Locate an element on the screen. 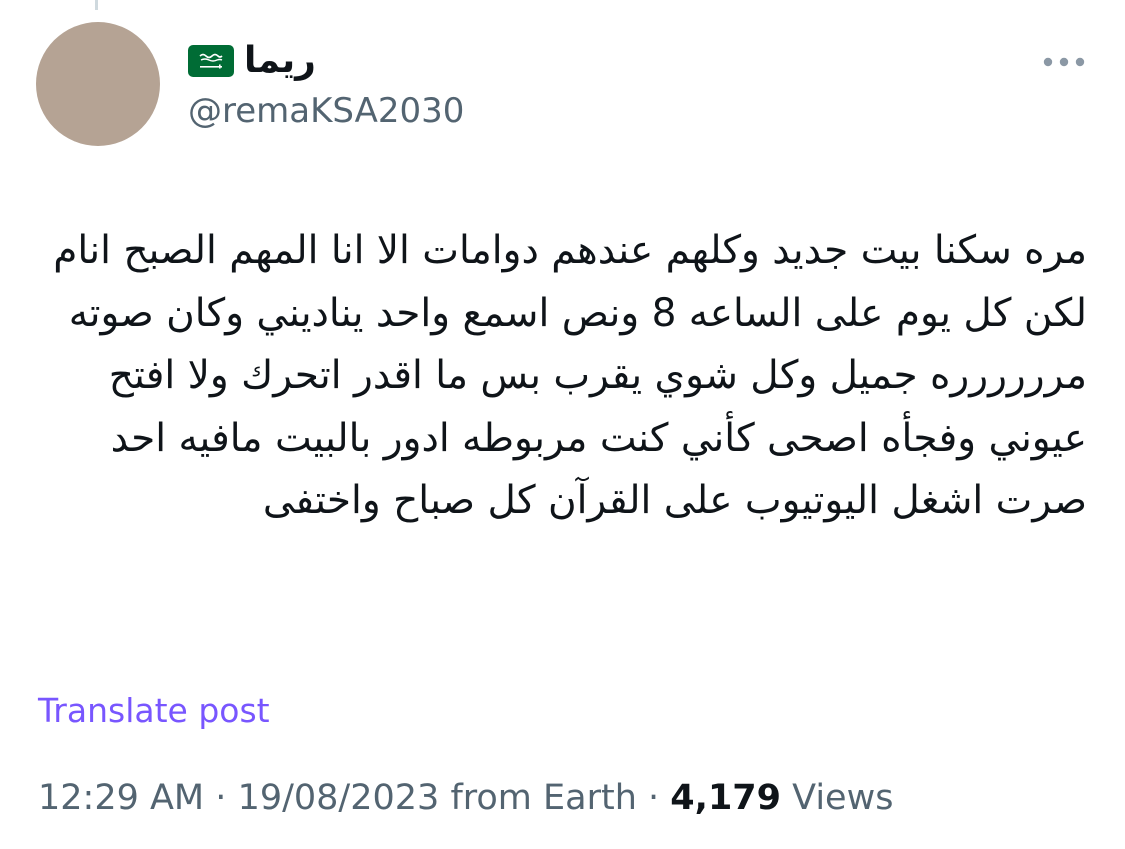  author-handle: @remaKSA2030 is located at coordinates (326, 111).